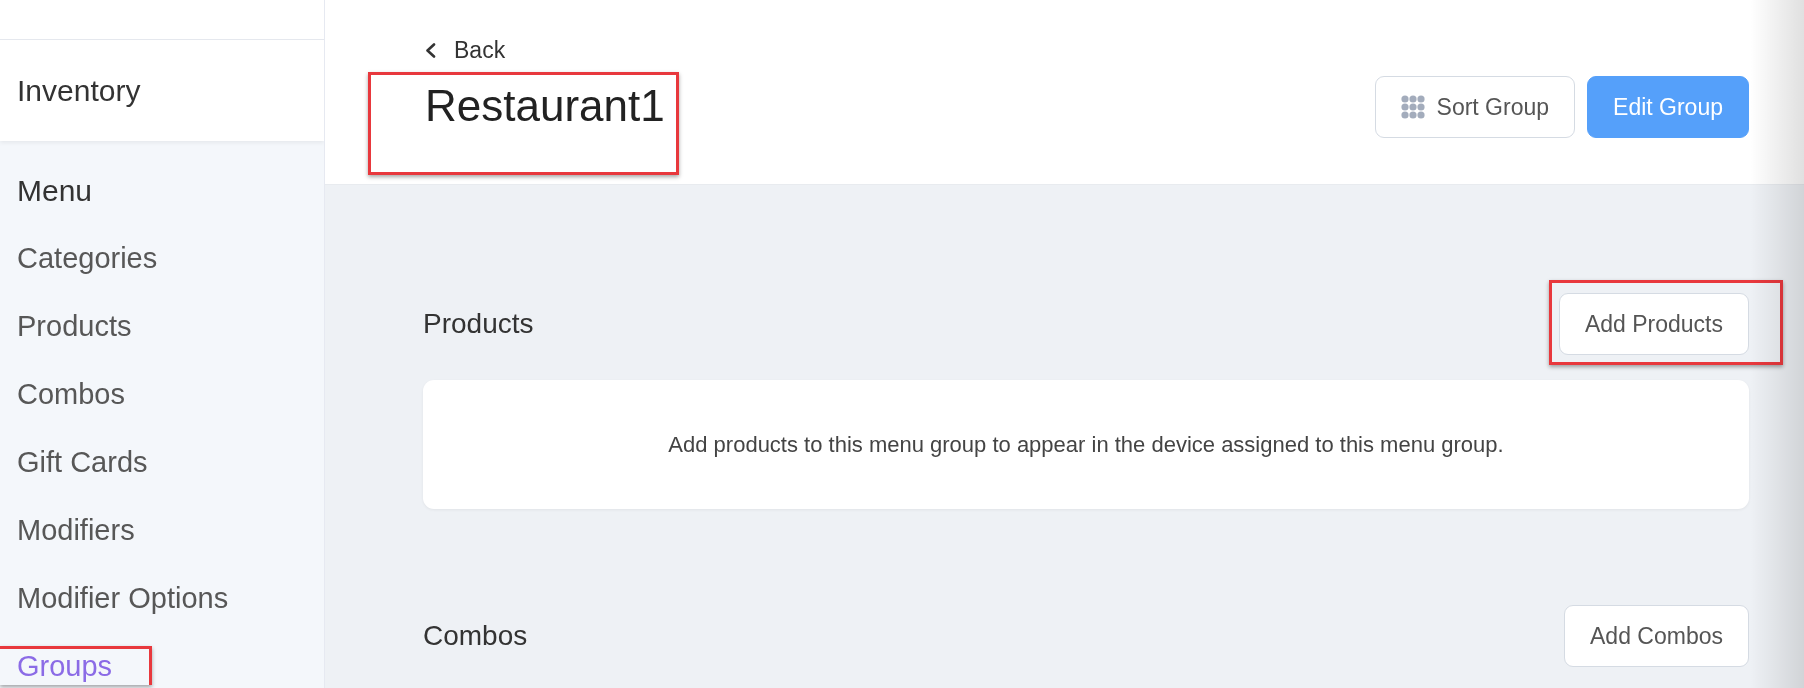  What do you see at coordinates (465, 50) in the screenshot?
I see `back-link: Back` at bounding box center [465, 50].